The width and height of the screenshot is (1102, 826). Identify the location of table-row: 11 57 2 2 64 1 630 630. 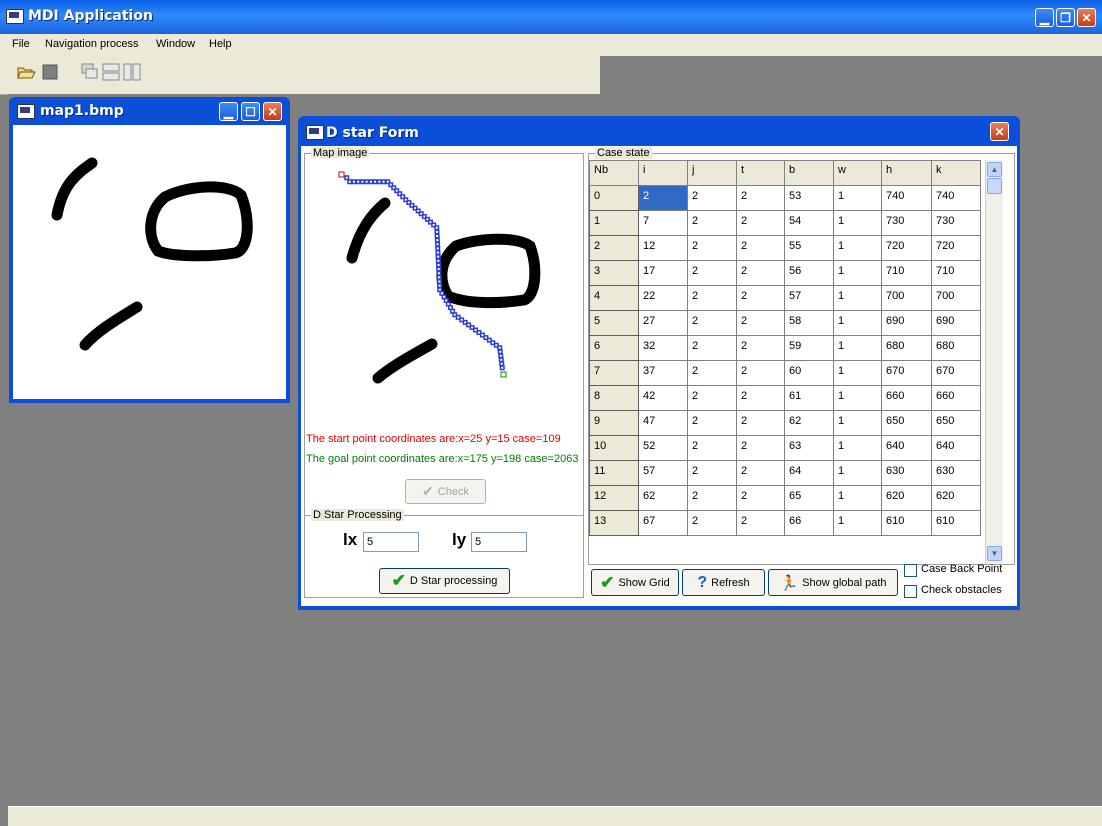
(785, 473).